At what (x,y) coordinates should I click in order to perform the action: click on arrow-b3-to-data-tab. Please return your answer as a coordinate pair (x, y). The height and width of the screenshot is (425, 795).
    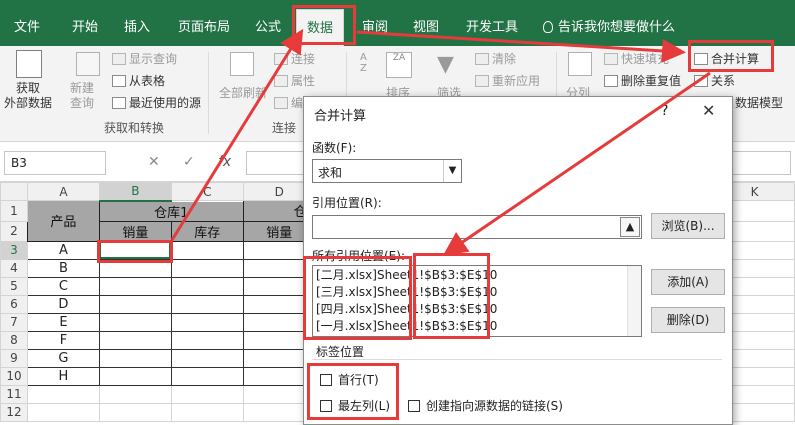
    Looking at the image, I should click on (237, 134).